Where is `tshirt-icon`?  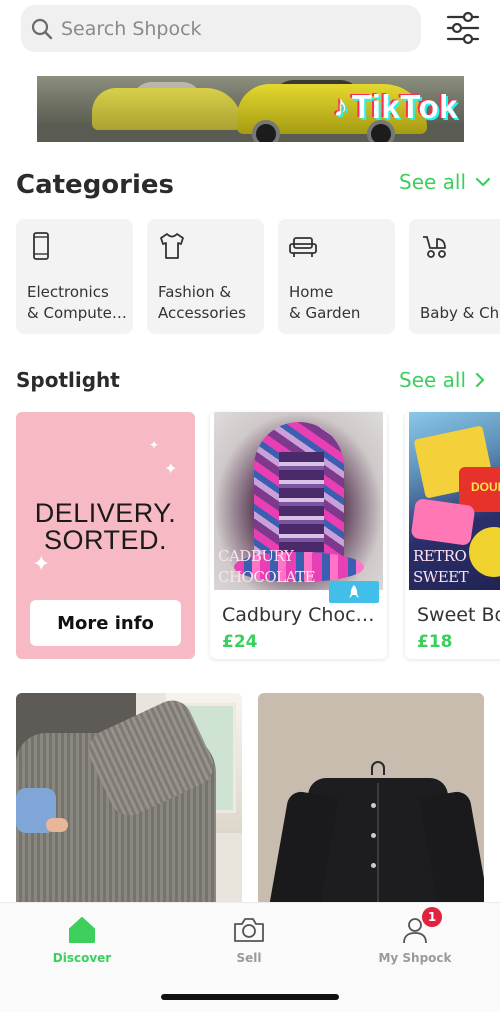
tshirt-icon is located at coordinates (172, 246).